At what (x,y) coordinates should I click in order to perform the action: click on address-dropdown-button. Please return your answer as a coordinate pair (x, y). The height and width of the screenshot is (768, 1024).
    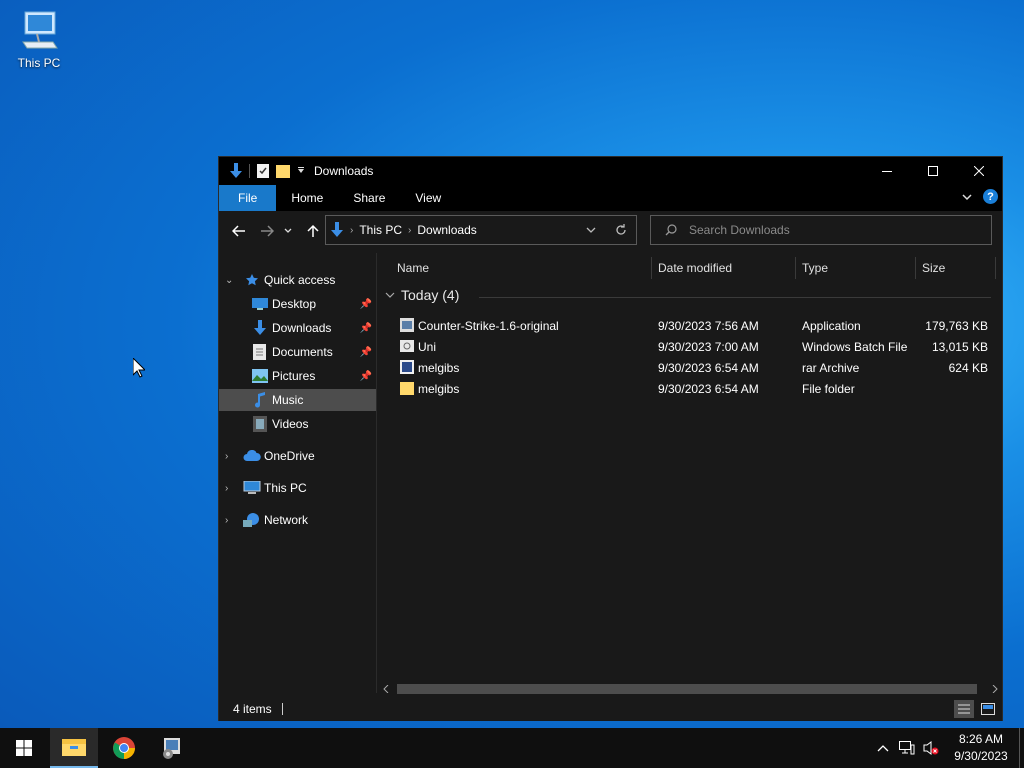
    Looking at the image, I should click on (591, 230).